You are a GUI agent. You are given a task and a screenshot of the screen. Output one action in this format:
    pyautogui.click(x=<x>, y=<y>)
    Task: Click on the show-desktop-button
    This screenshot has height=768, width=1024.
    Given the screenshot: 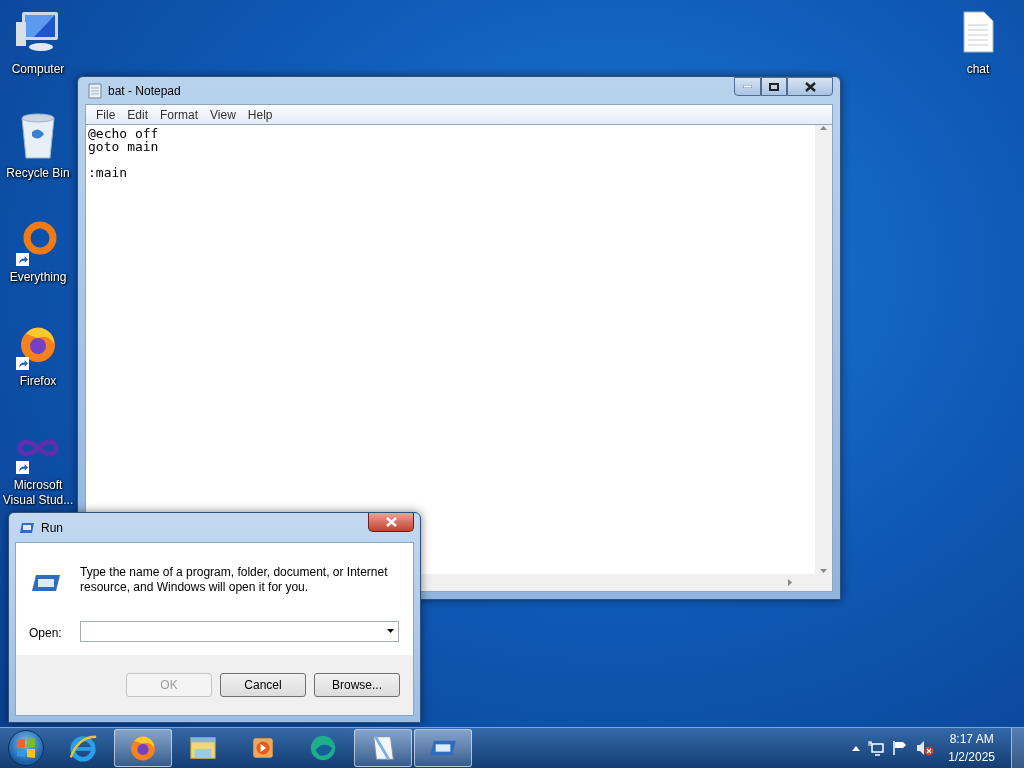 What is the action you would take?
    pyautogui.click(x=1017, y=748)
    